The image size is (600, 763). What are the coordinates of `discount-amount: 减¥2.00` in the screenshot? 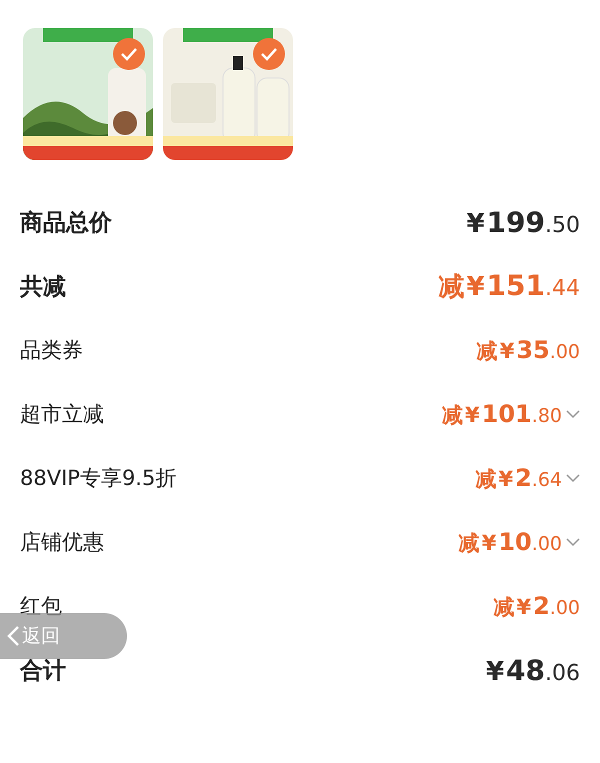 It's located at (536, 606).